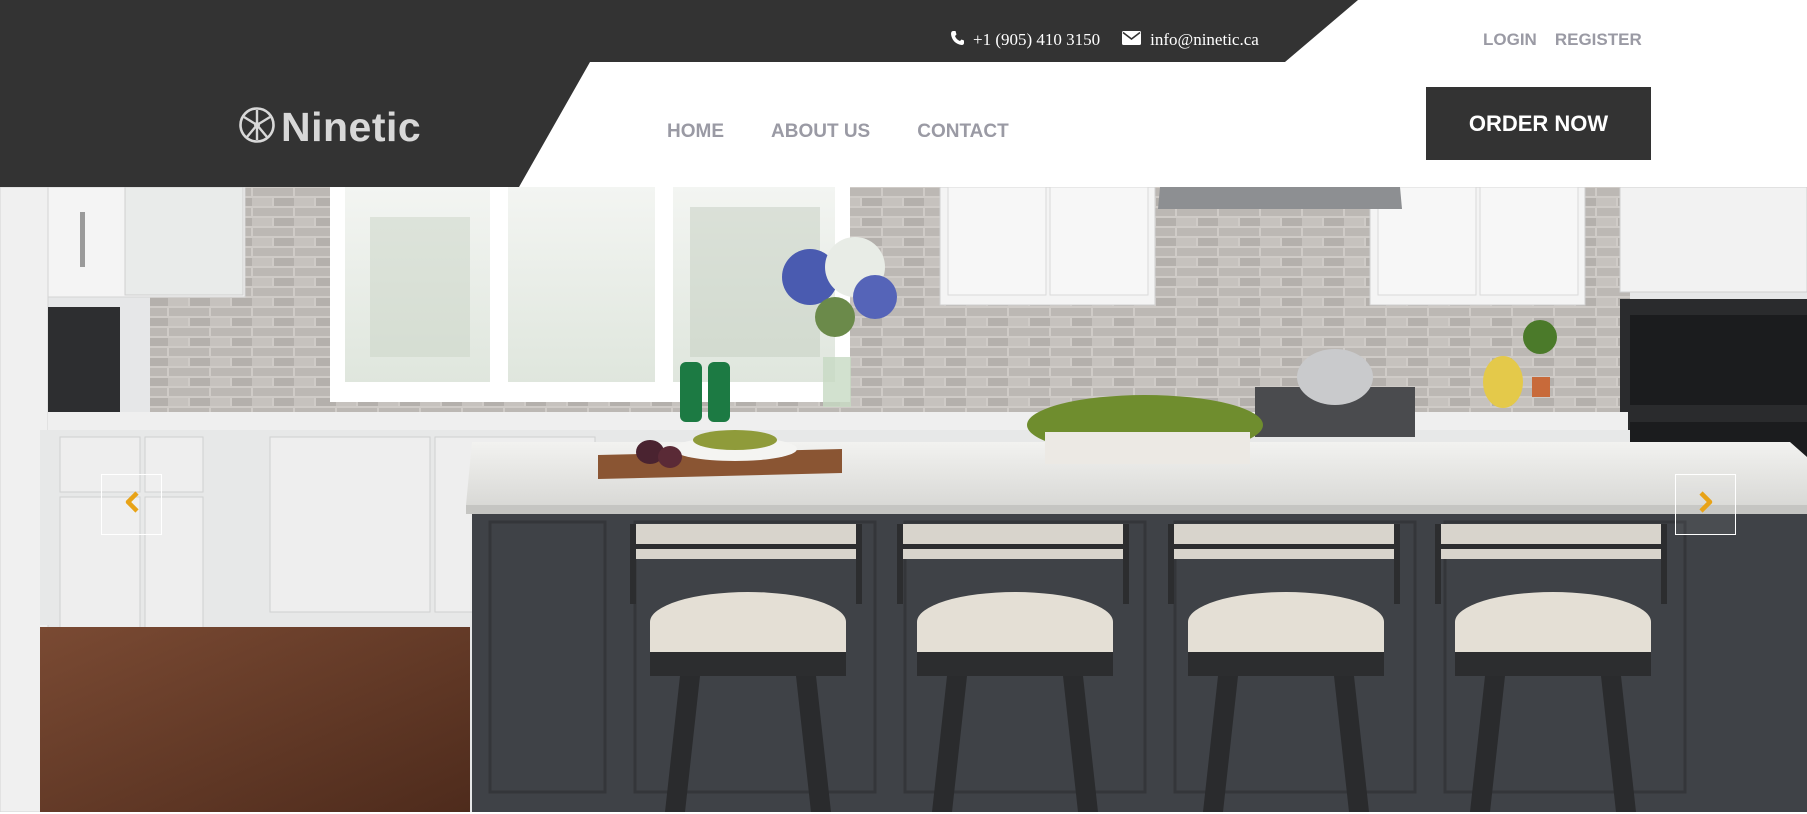 The image size is (1807, 814). Describe the element at coordinates (695, 132) in the screenshot. I see `nav-home: HOME` at that location.